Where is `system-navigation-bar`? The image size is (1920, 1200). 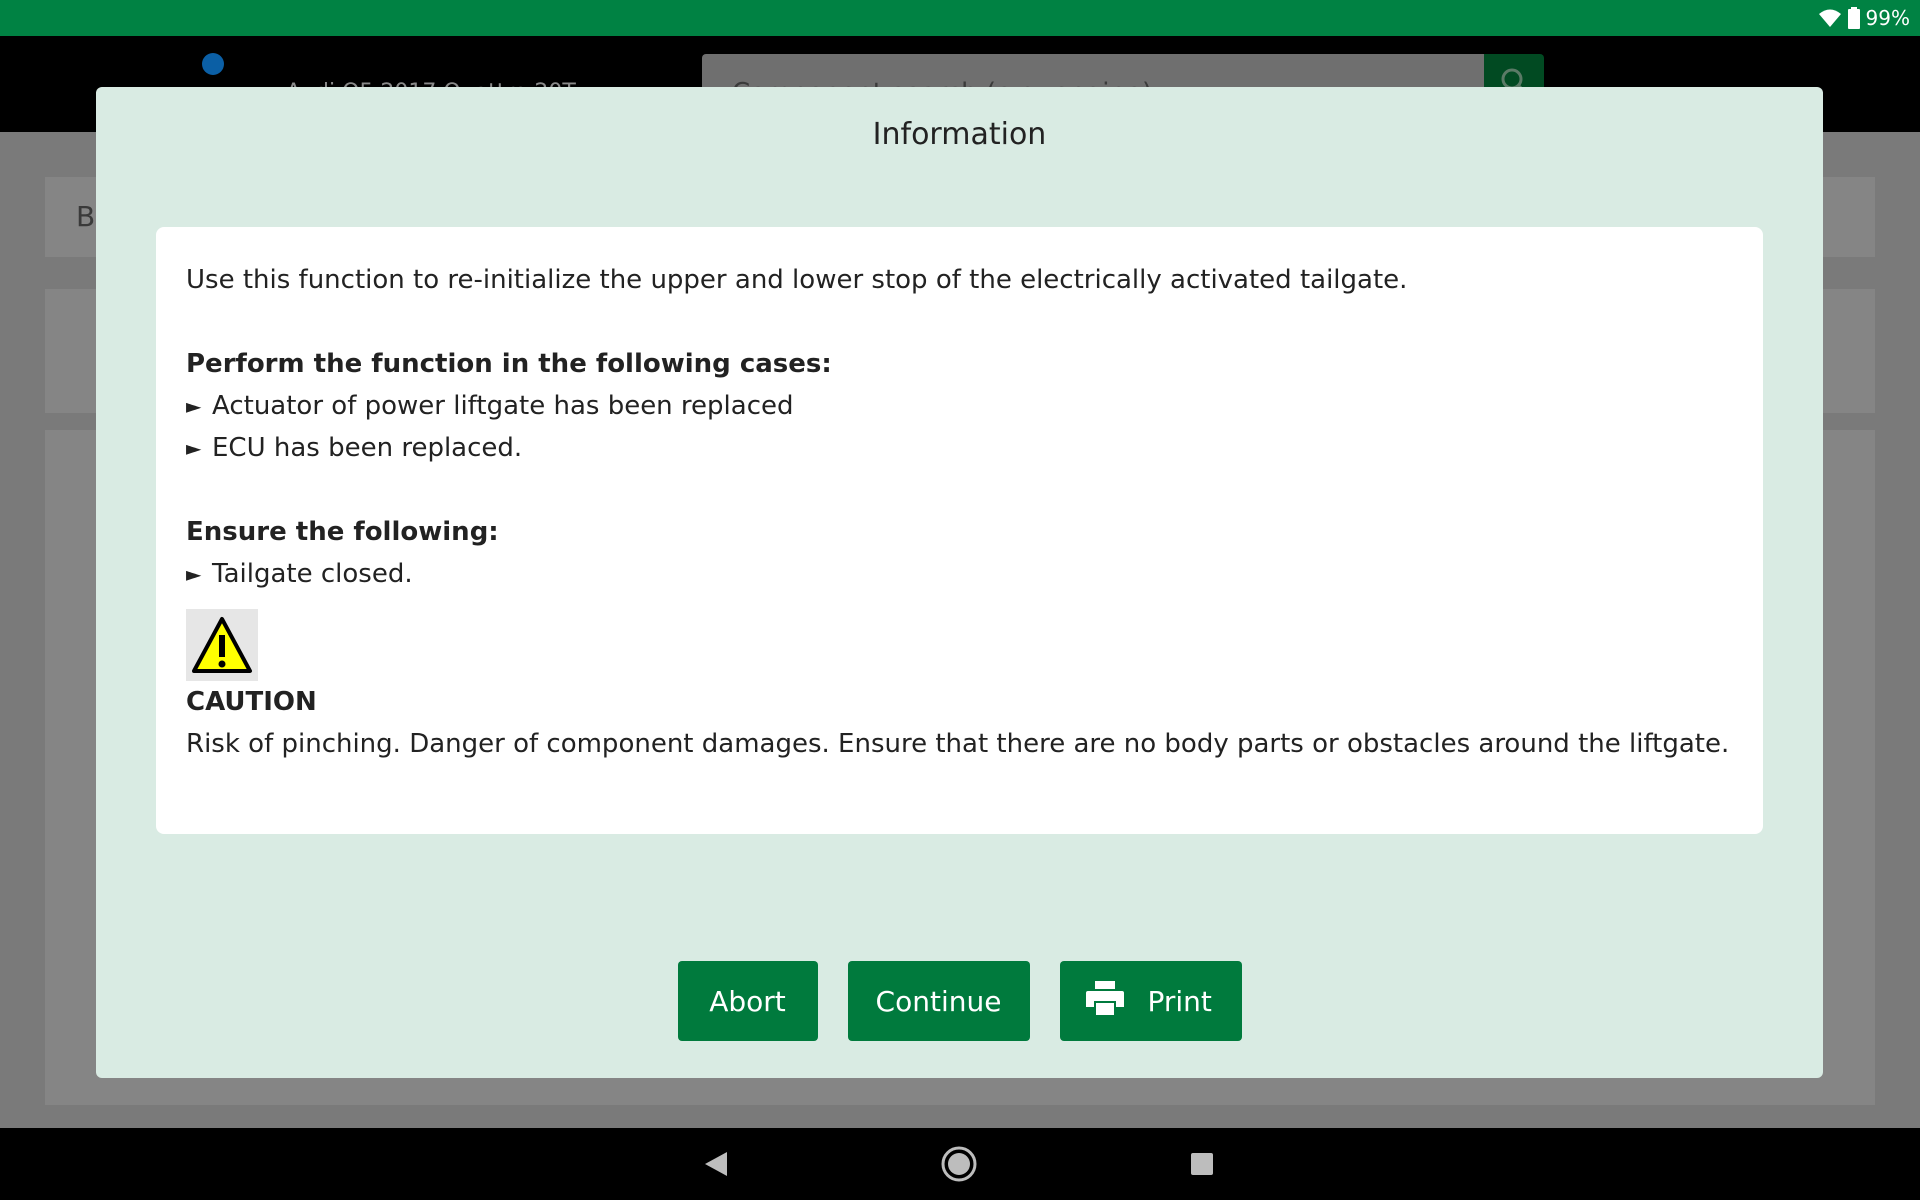 system-navigation-bar is located at coordinates (960, 1164).